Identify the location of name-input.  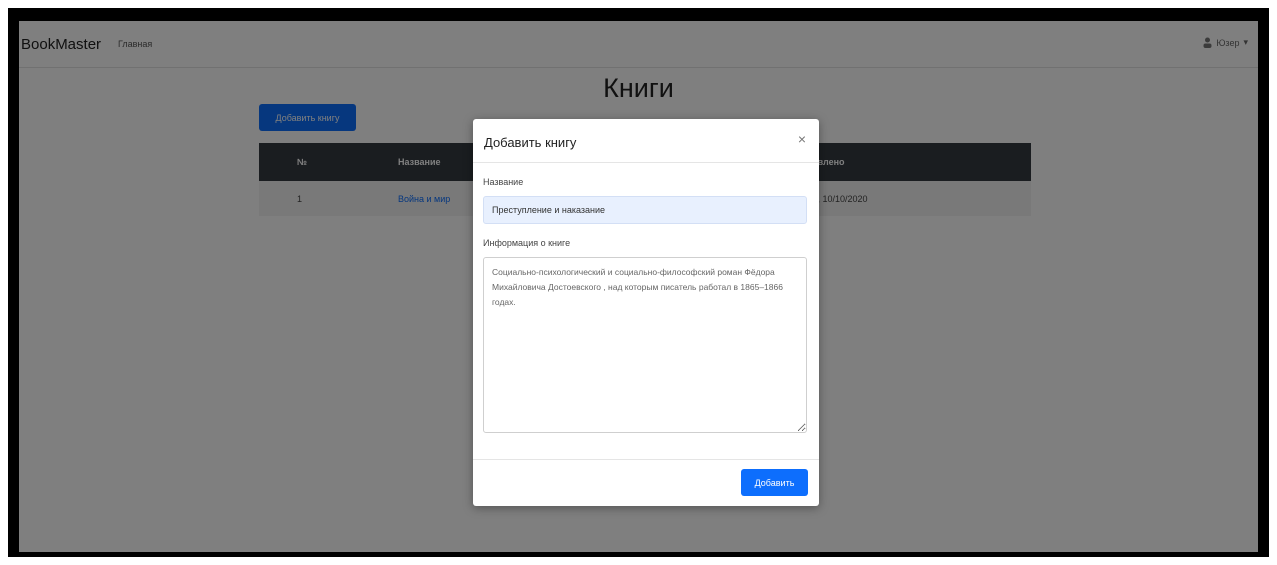
(645, 210).